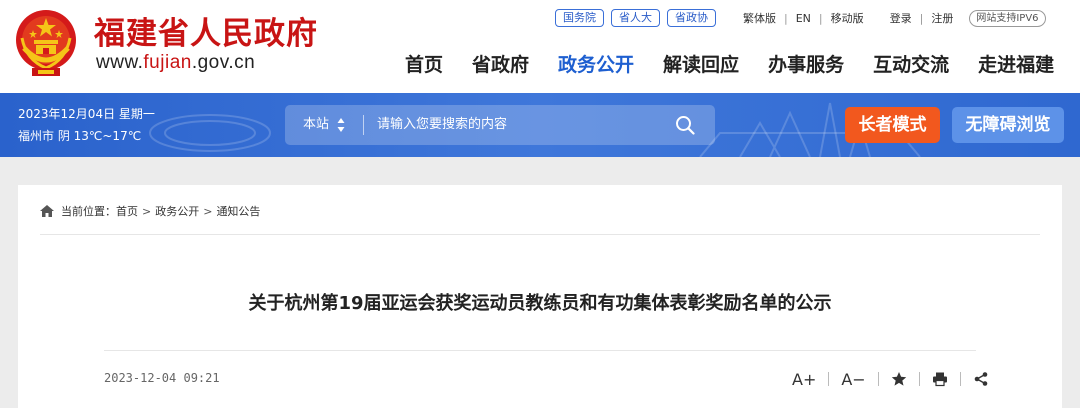  I want to click on nav-home: 首页, so click(424, 63).